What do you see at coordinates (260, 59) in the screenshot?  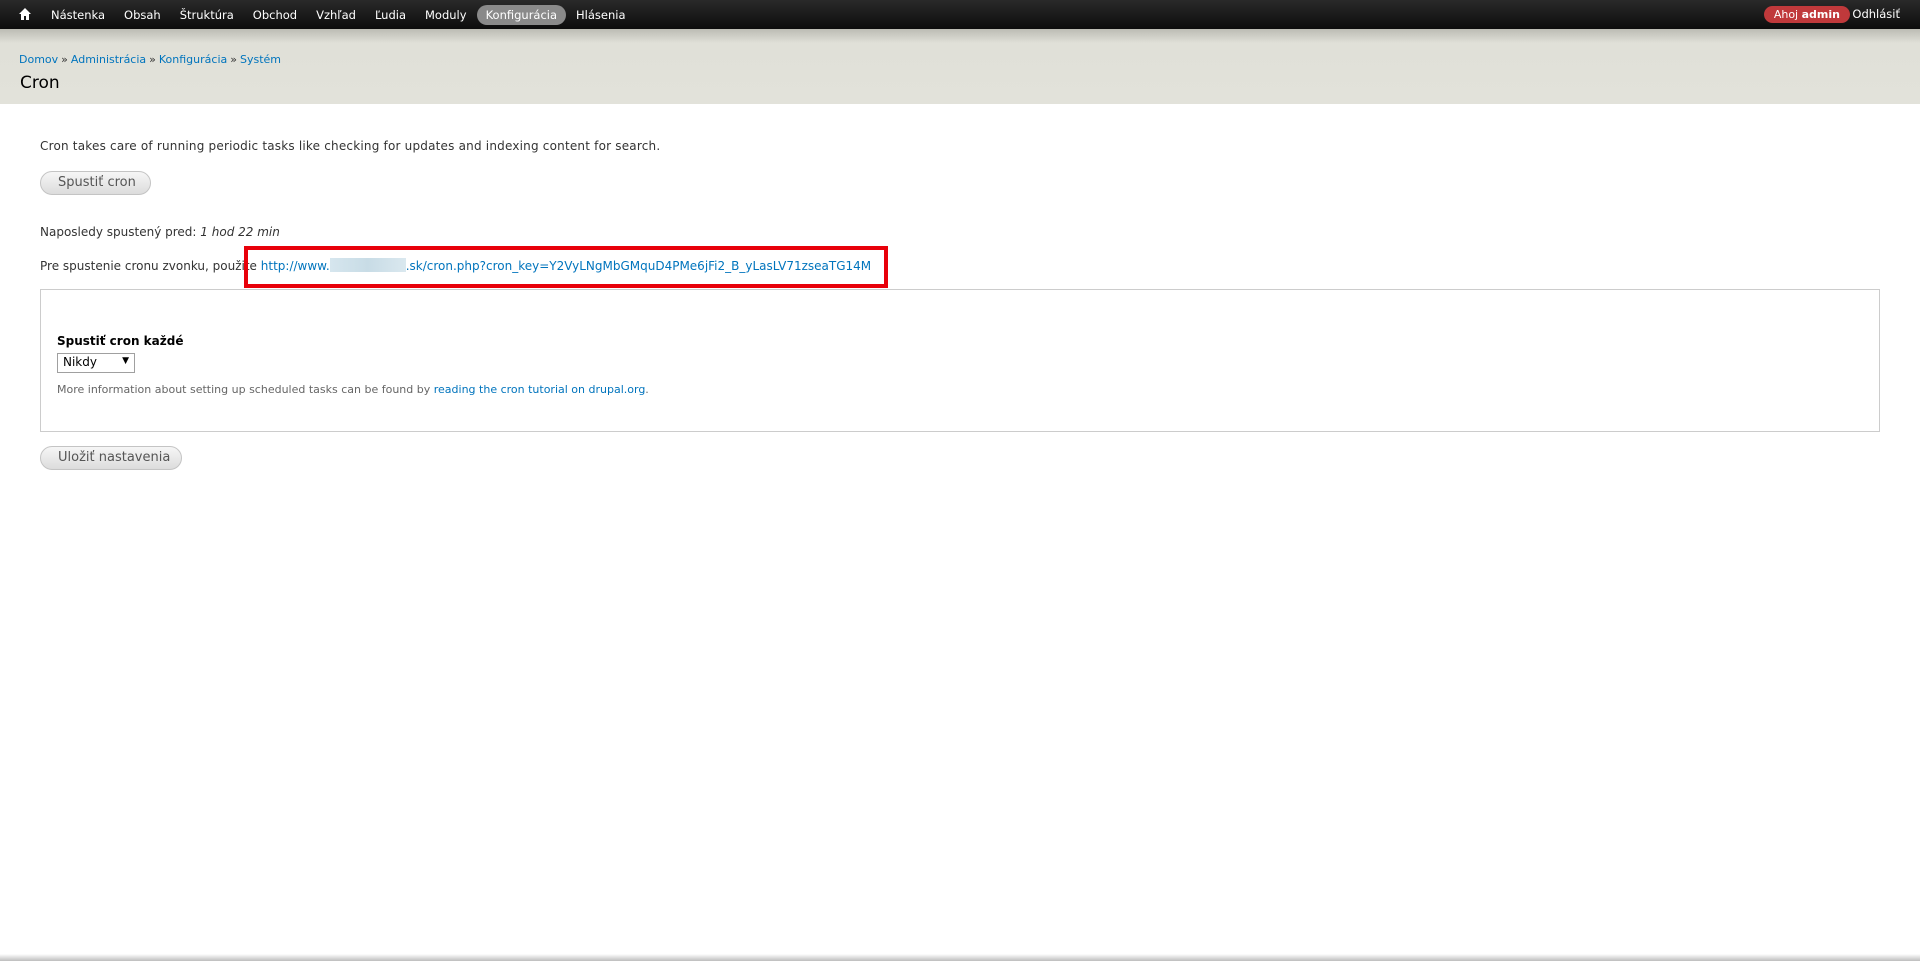 I see `breadcrumb-system: Systém` at bounding box center [260, 59].